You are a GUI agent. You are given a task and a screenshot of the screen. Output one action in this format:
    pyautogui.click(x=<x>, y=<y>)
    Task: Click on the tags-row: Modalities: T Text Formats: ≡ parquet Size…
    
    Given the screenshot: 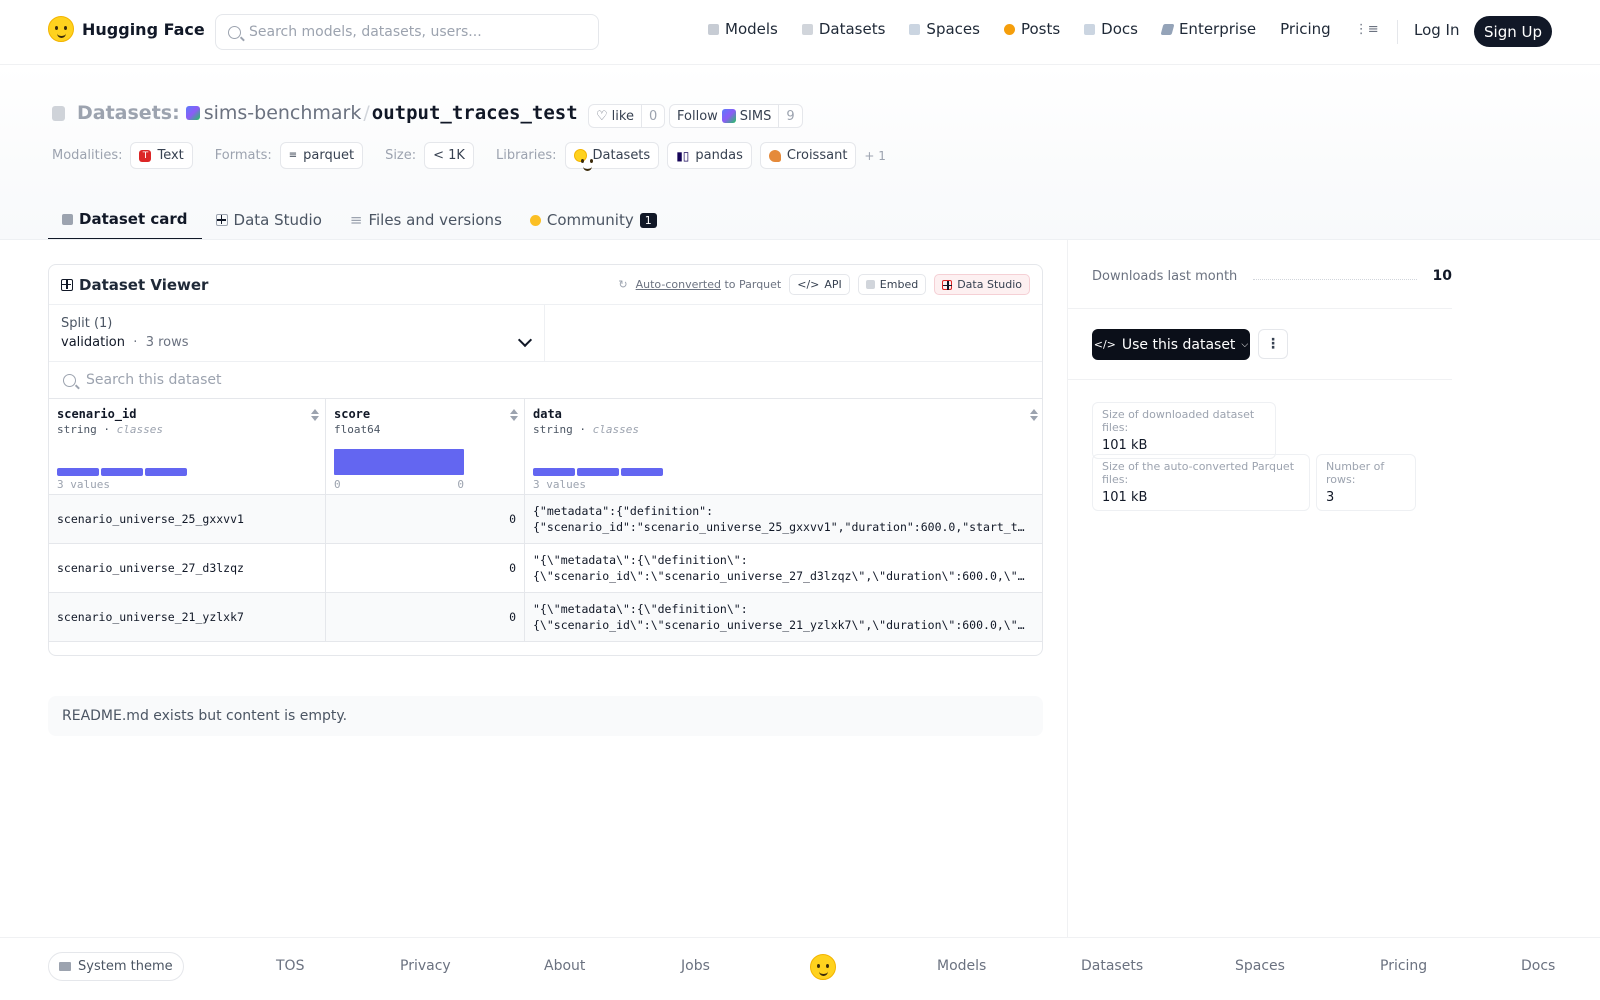 What is the action you would take?
    pyautogui.click(x=469, y=156)
    